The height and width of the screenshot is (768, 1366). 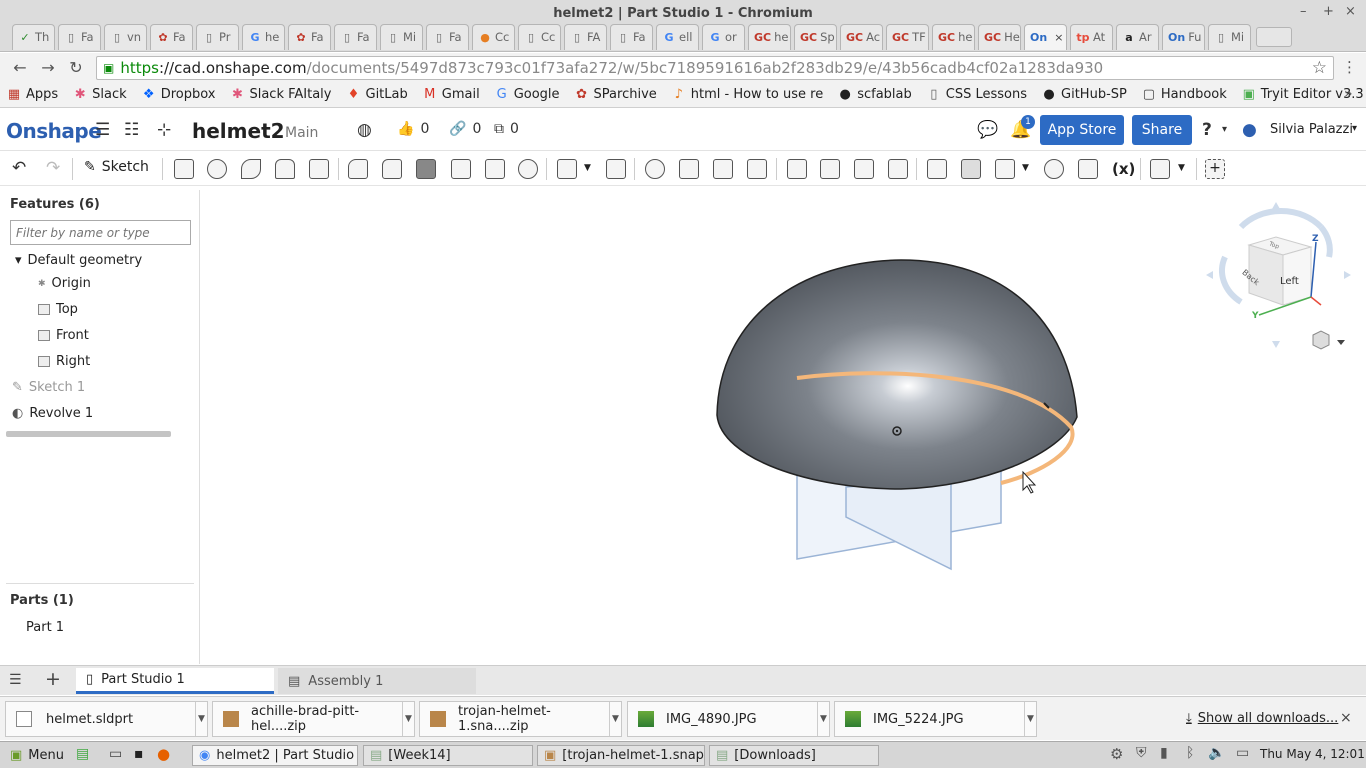 What do you see at coordinates (1242, 753) in the screenshot?
I see `battery-icon: ▭` at bounding box center [1242, 753].